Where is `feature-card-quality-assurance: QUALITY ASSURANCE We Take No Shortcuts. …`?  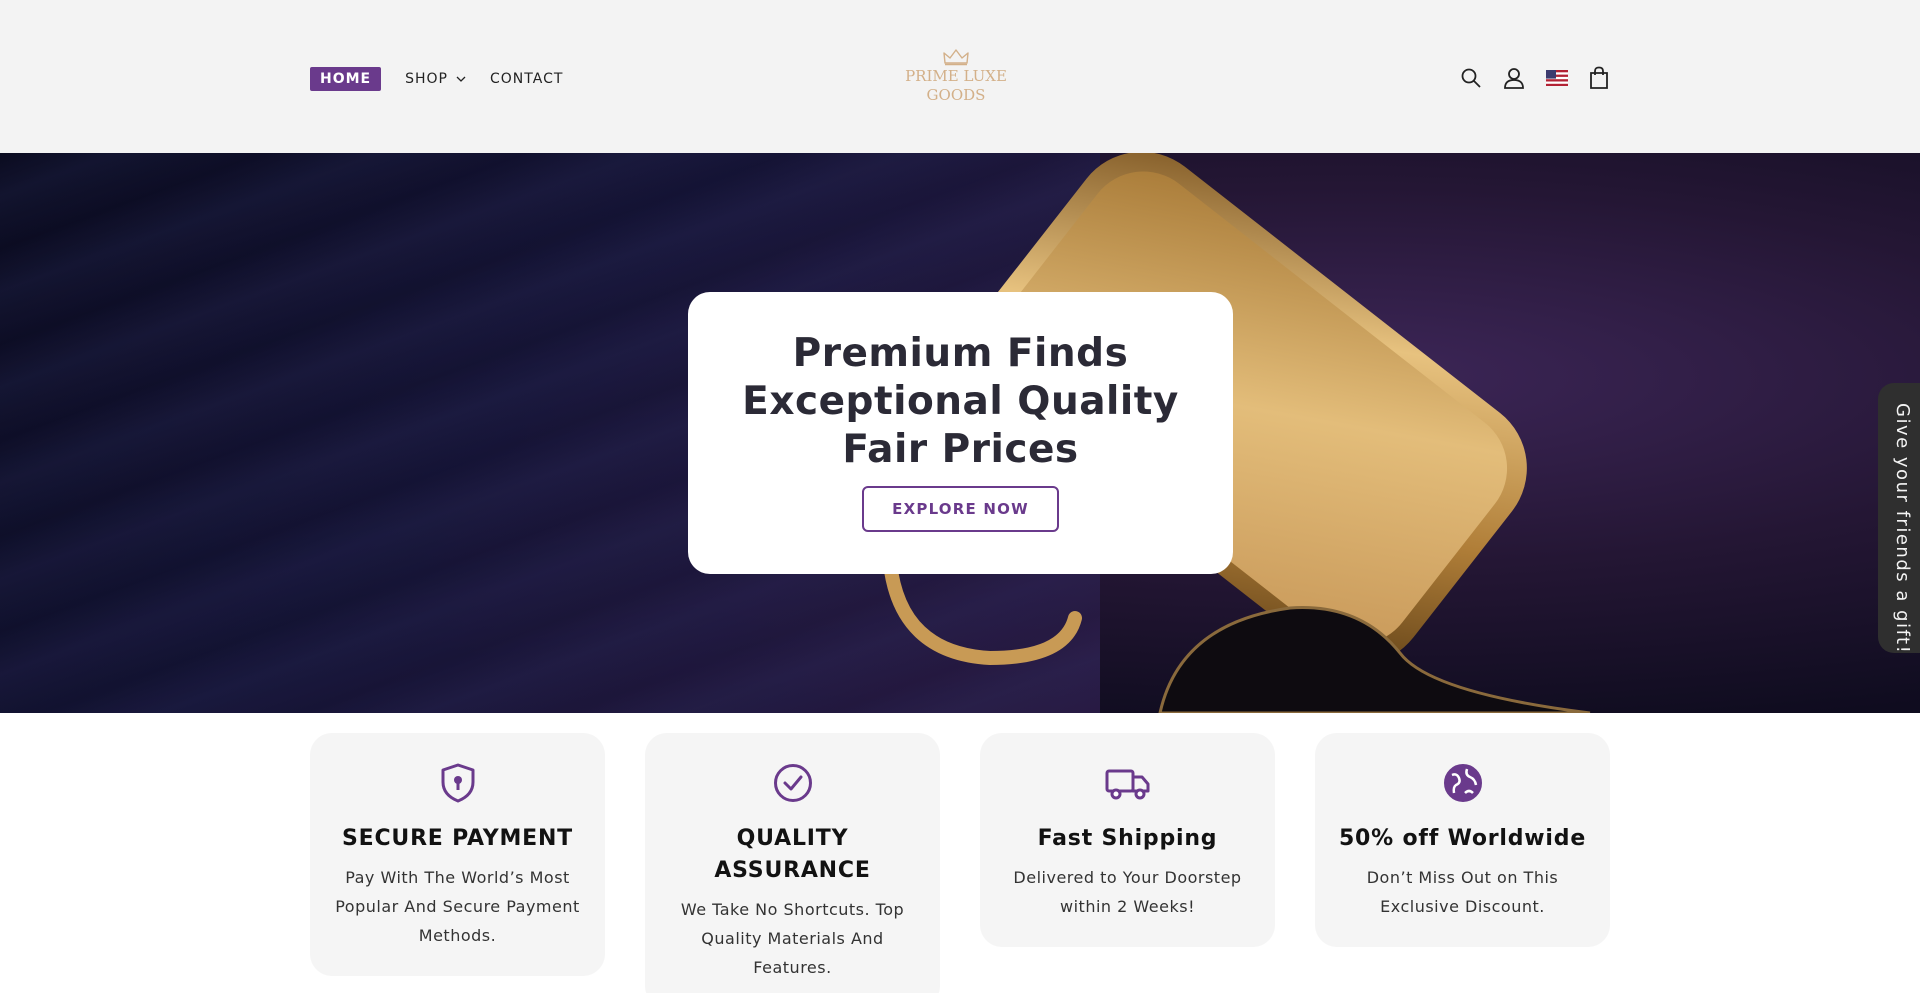
feature-card-quality-assurance: QUALITY ASSURANCE We Take No Shortcuts. … is located at coordinates (792, 863).